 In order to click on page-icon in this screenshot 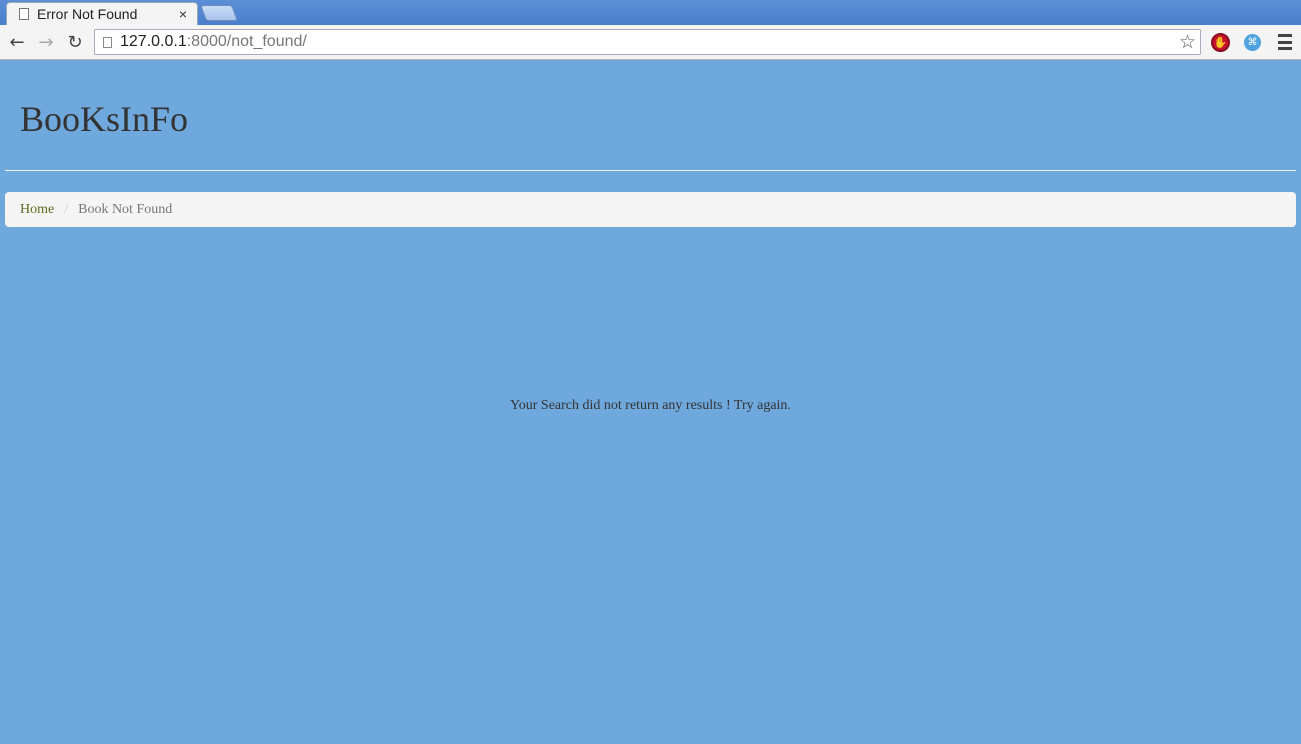, I will do `click(24, 14)`.